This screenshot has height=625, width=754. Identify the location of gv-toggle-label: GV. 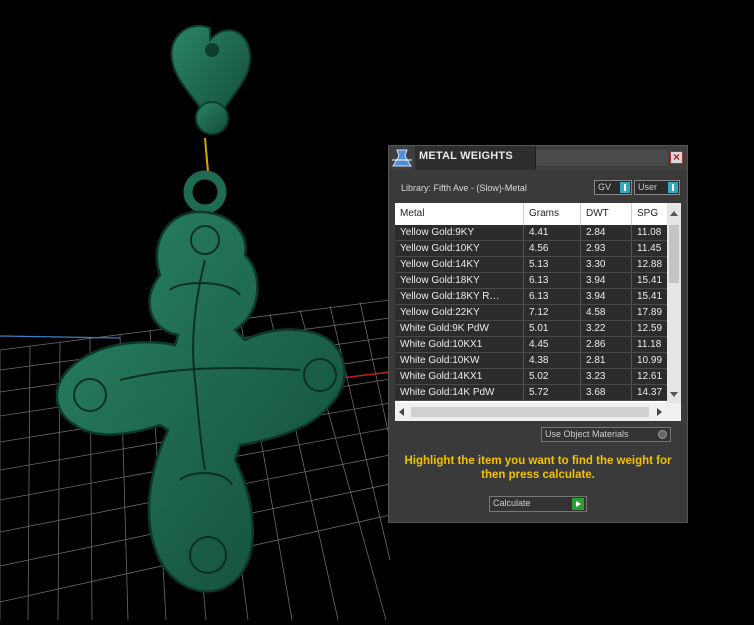
(605, 187).